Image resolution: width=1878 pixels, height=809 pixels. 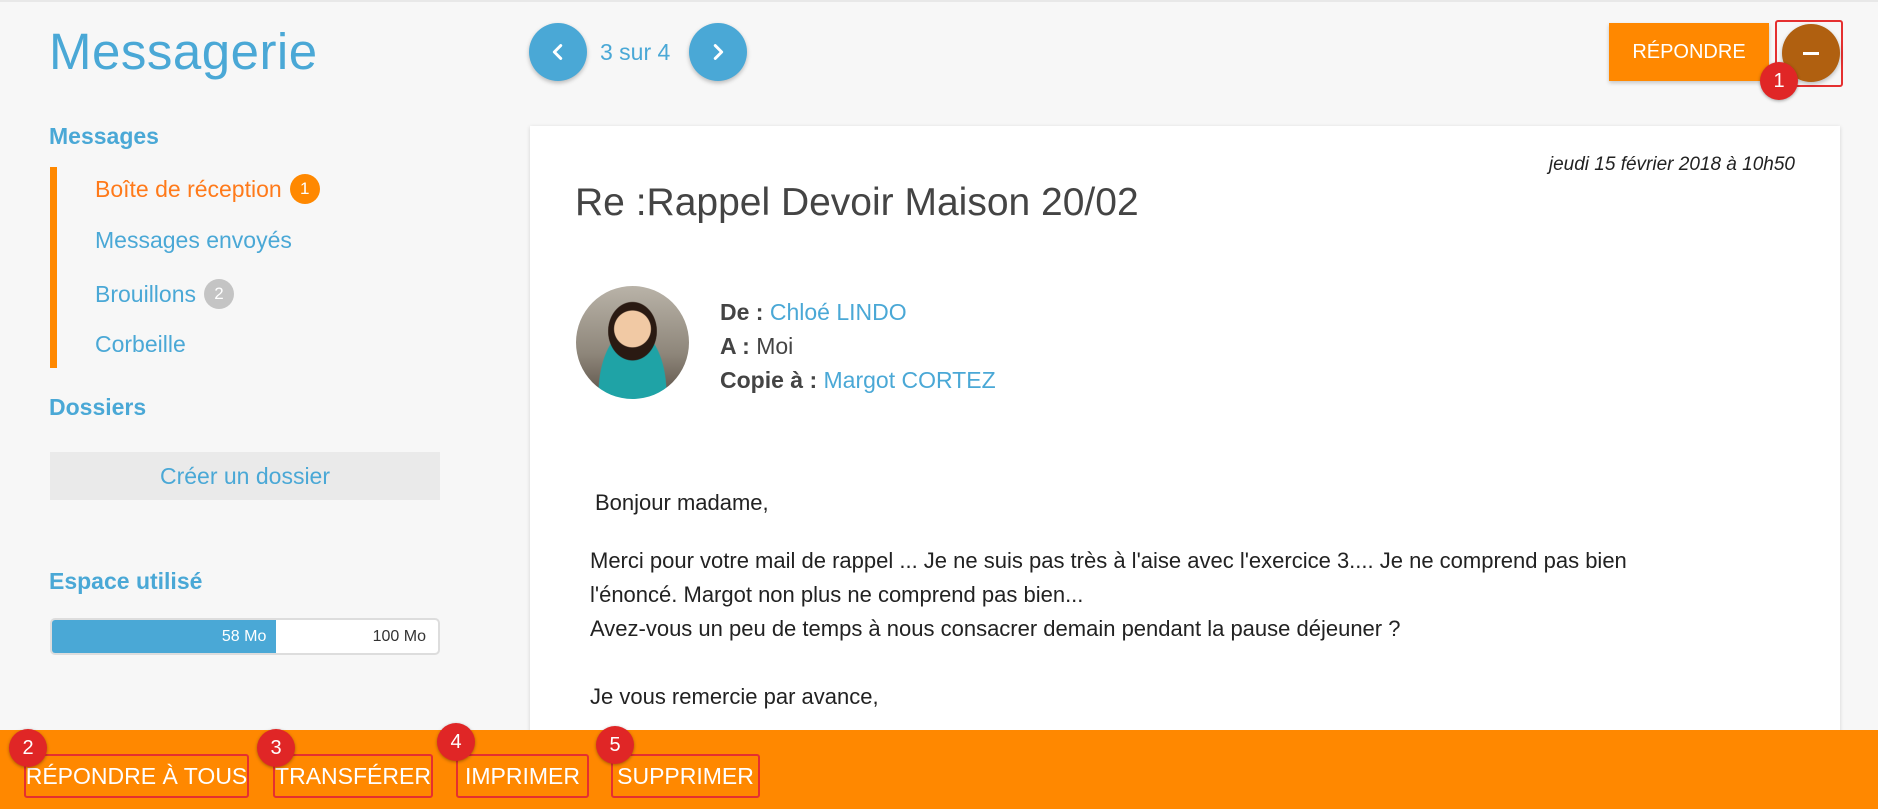 What do you see at coordinates (456, 742) in the screenshot?
I see `marker-4: 4` at bounding box center [456, 742].